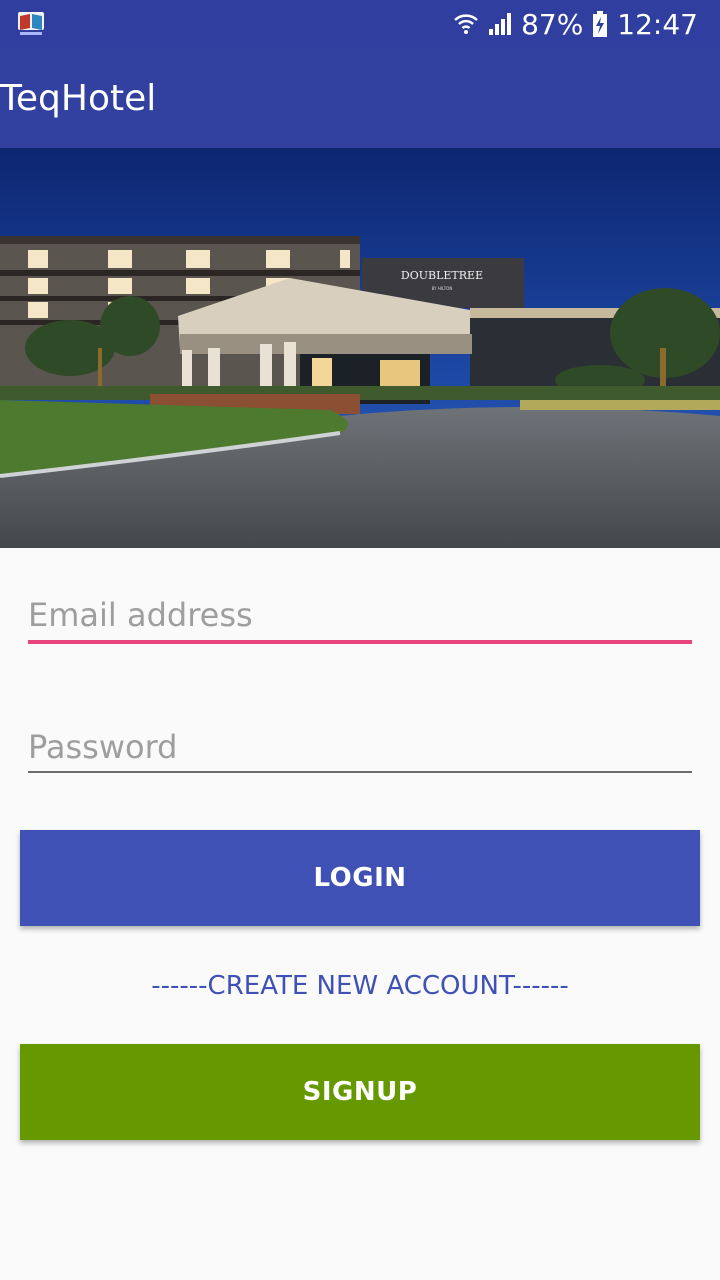 The image size is (720, 1280). I want to click on password-input, so click(360, 747).